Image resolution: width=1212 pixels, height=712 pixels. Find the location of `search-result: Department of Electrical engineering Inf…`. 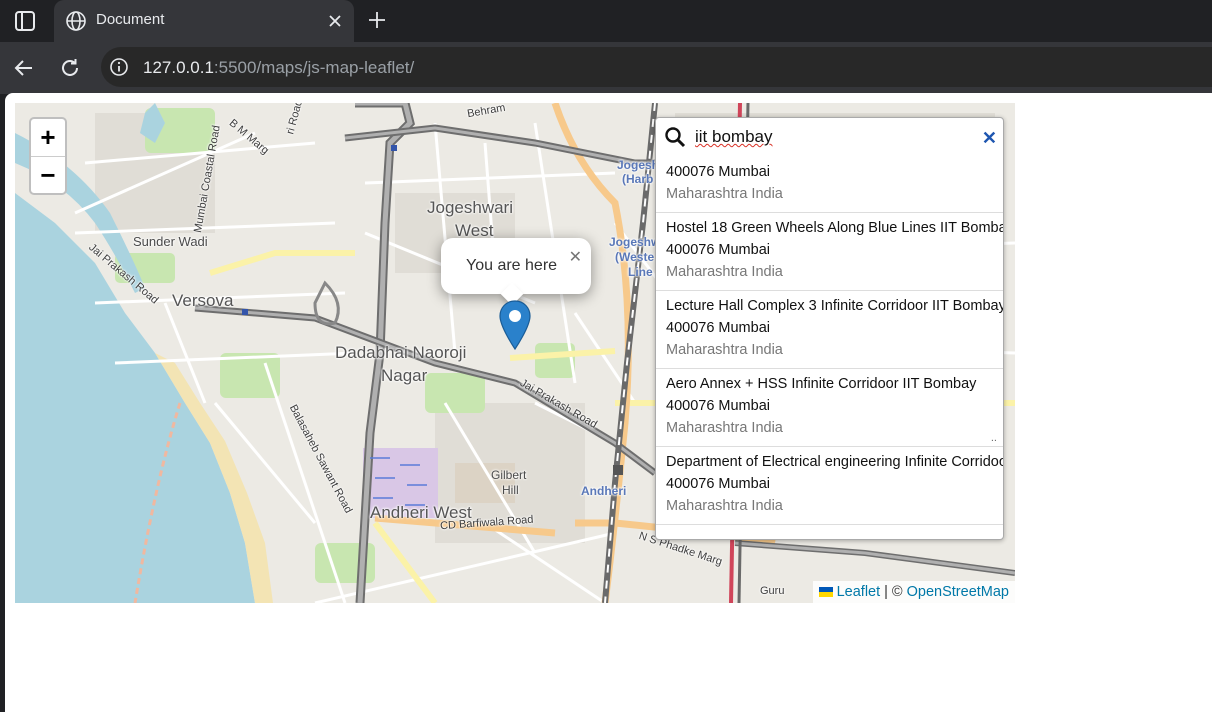

search-result: Department of Electrical engineering Inf… is located at coordinates (829, 486).